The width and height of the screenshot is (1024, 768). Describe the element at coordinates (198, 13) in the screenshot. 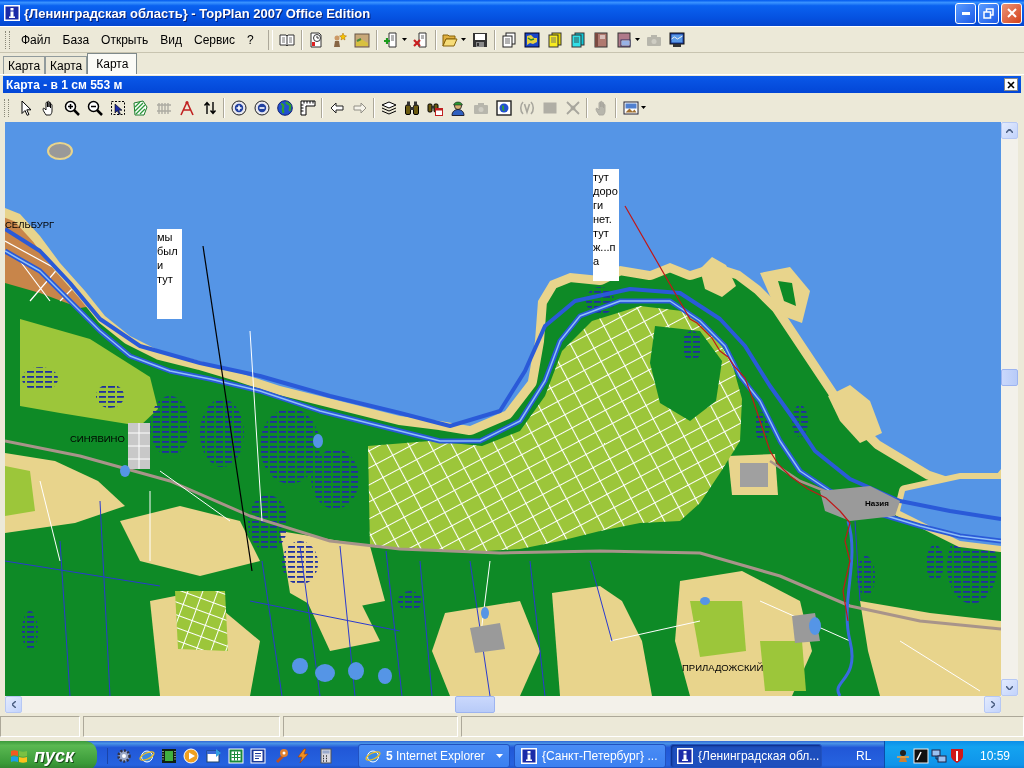

I see `window-title: {Ленинградская область} - TopPlan 2007 Office Edition` at that location.